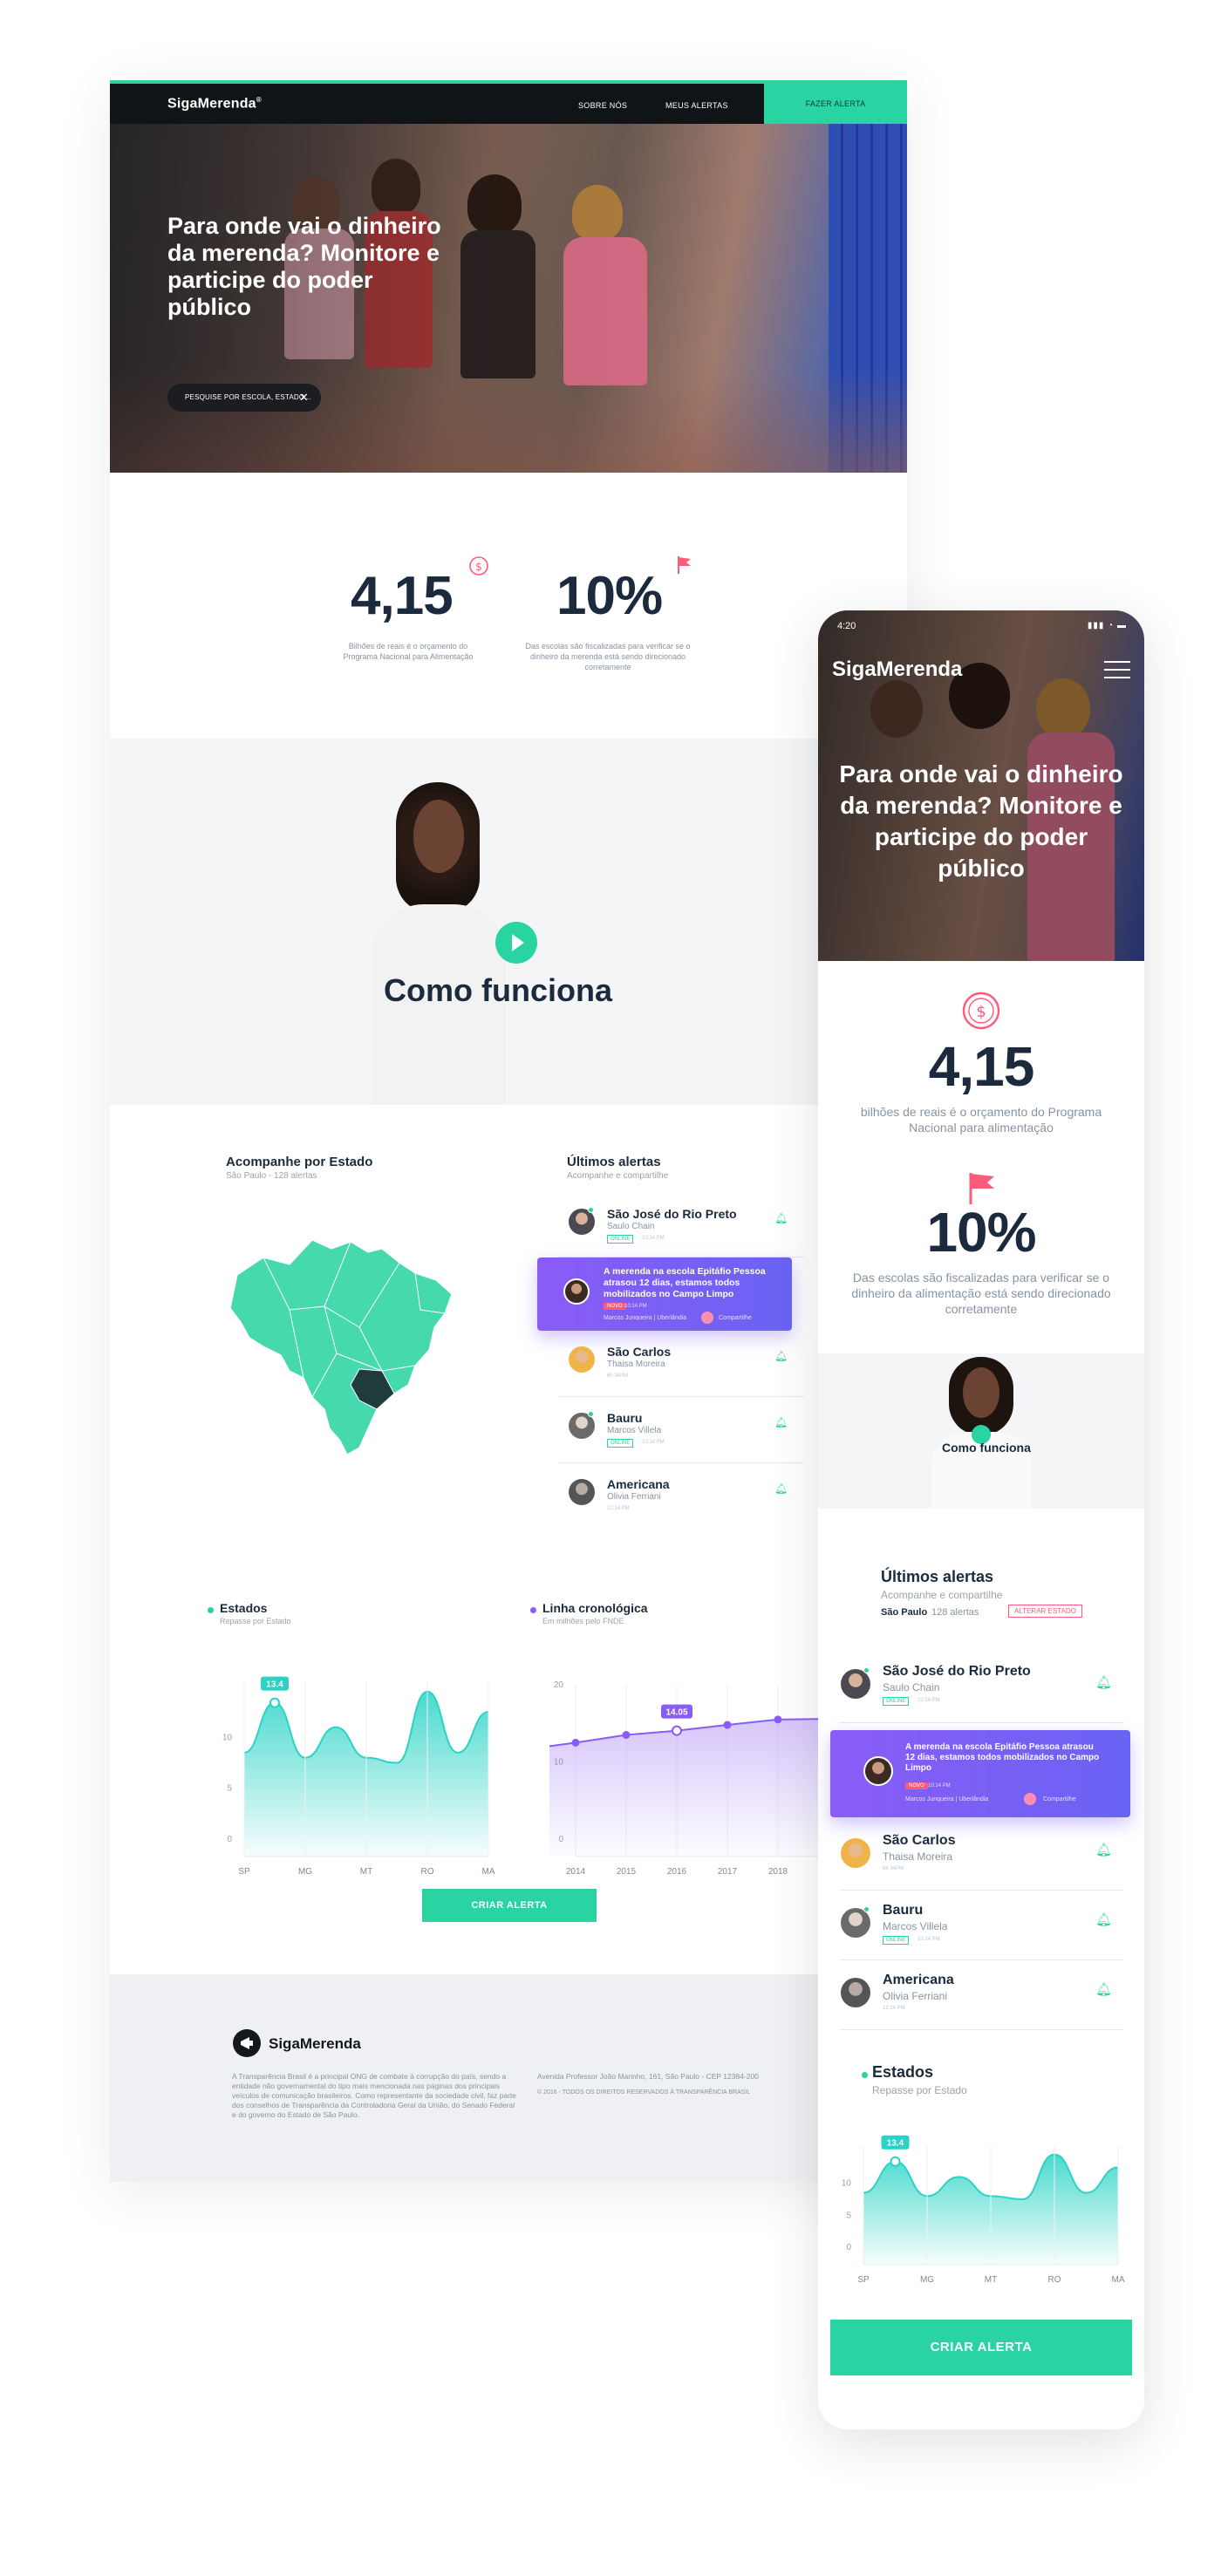 The image size is (1221, 2576). I want to click on alert-user: Saulo Chain, so click(911, 1687).